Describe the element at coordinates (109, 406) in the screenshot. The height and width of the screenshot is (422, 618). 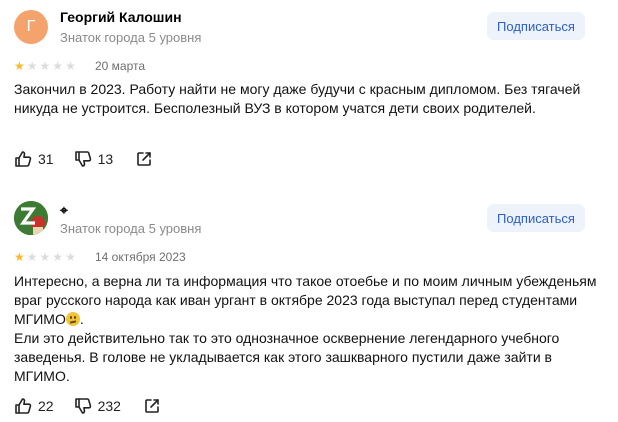
I see `dislike-count: 232` at that location.